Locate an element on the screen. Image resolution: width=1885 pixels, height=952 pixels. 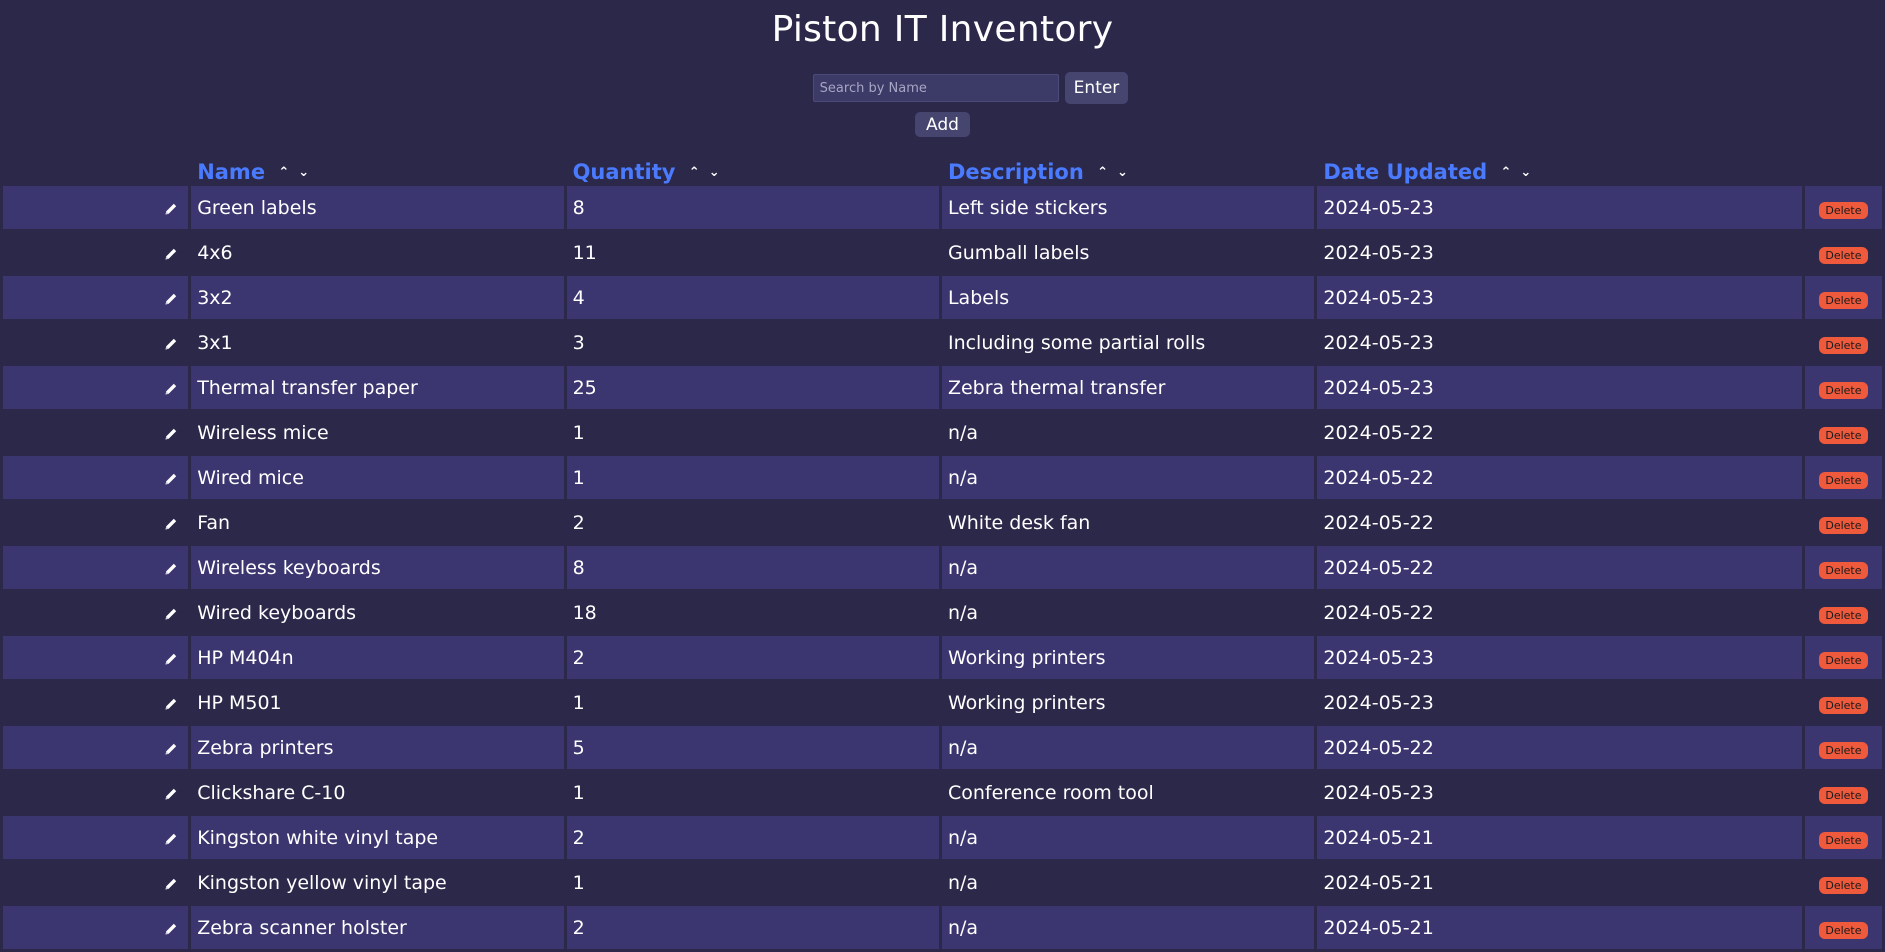
enter-button: Enter is located at coordinates (1096, 88).